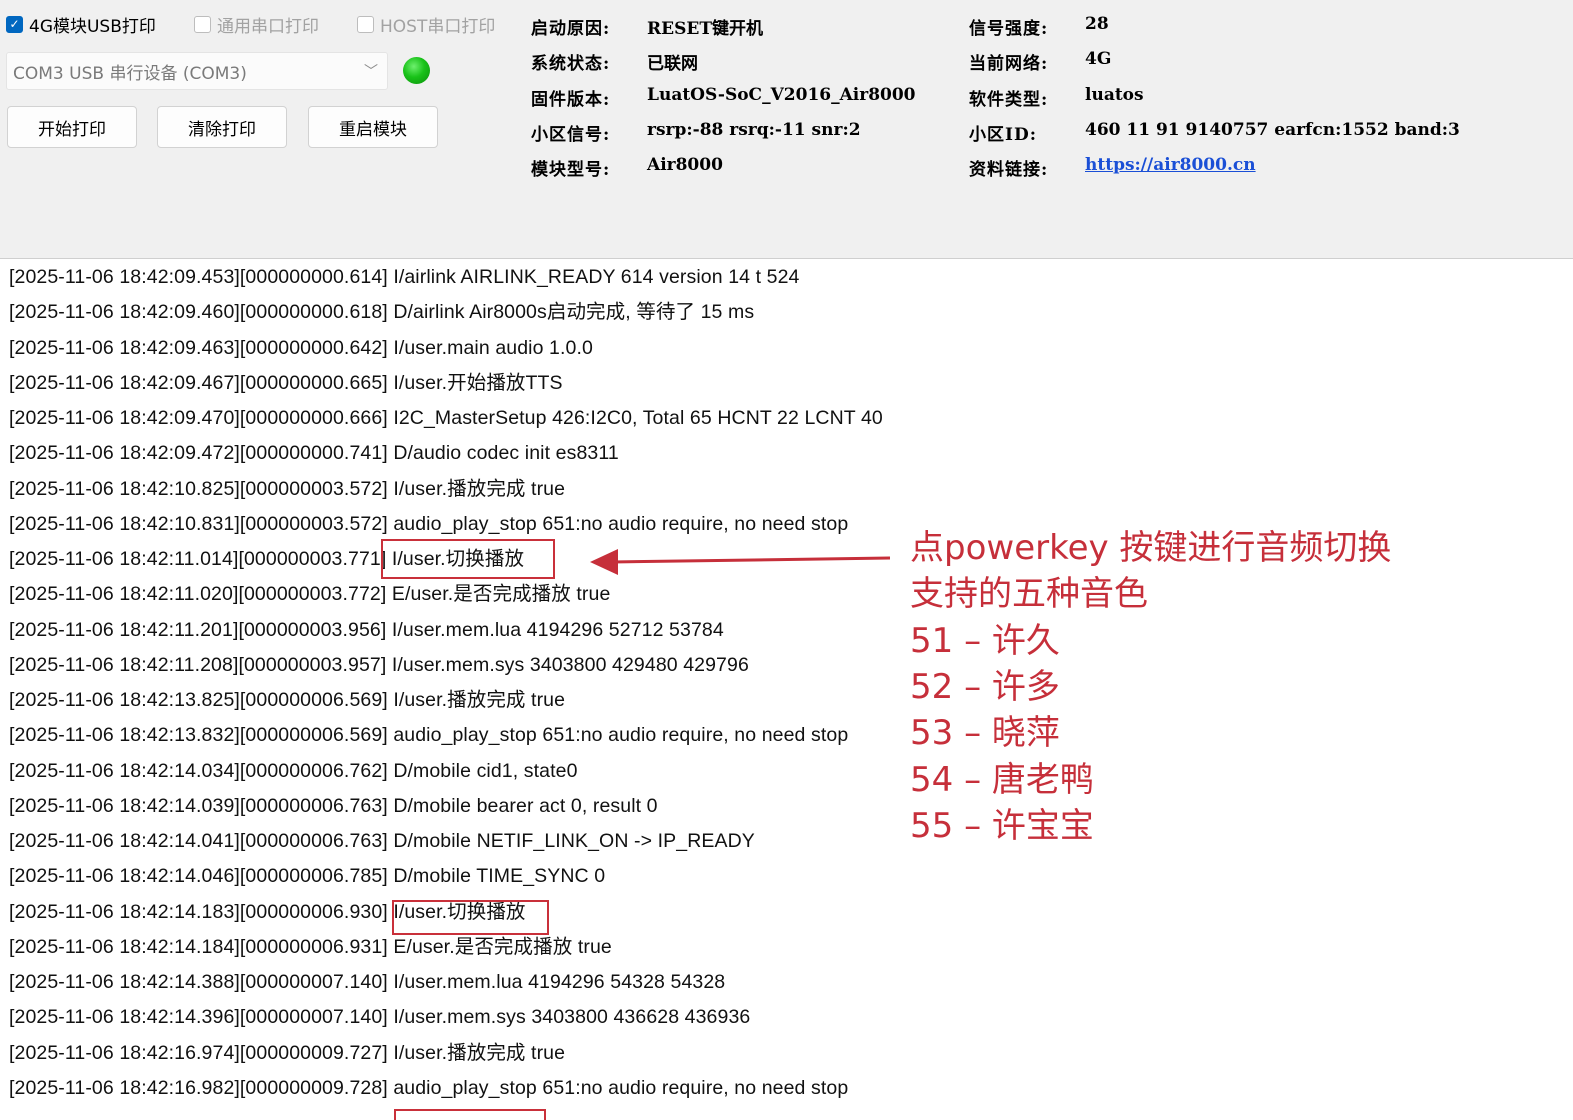 The width and height of the screenshot is (1573, 1120). What do you see at coordinates (1272, 129) in the screenshot?
I see `cell-id-value: 460 11 91 9140757 earfcn:1552 band:3` at bounding box center [1272, 129].